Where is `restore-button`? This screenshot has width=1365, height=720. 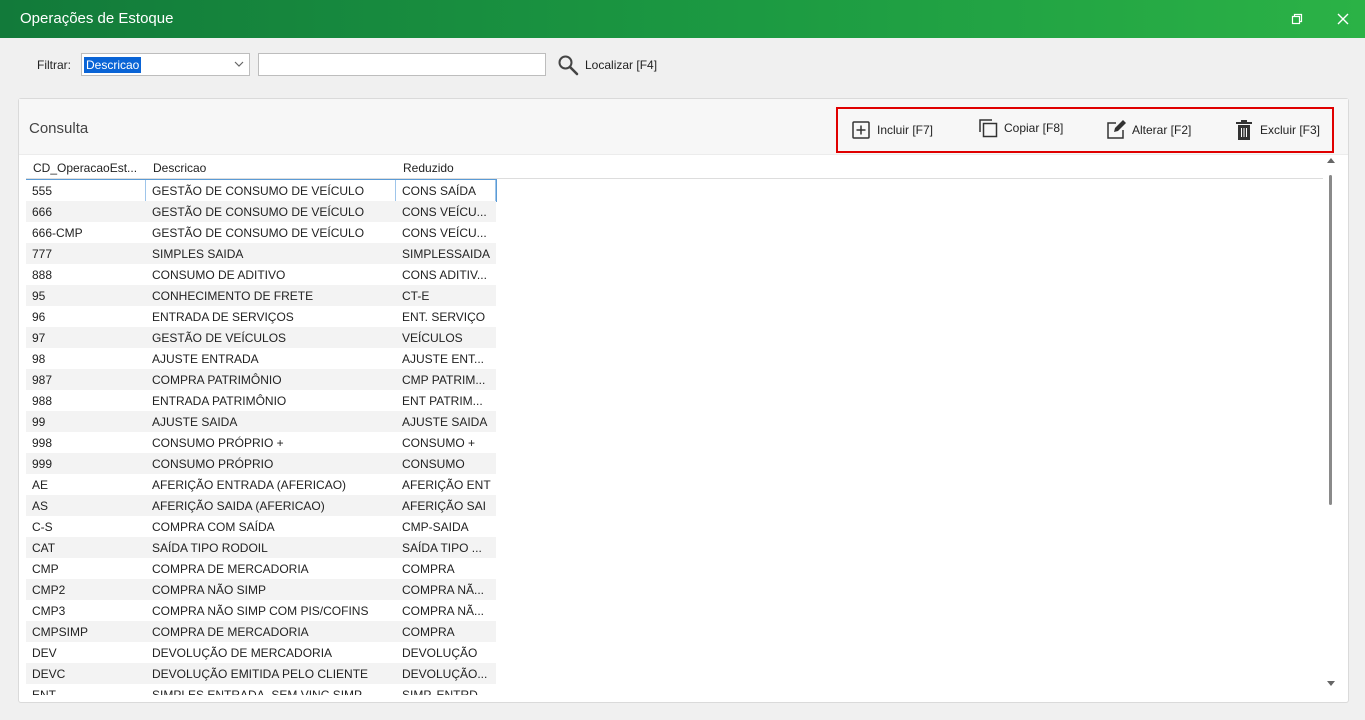 restore-button is located at coordinates (1297, 19).